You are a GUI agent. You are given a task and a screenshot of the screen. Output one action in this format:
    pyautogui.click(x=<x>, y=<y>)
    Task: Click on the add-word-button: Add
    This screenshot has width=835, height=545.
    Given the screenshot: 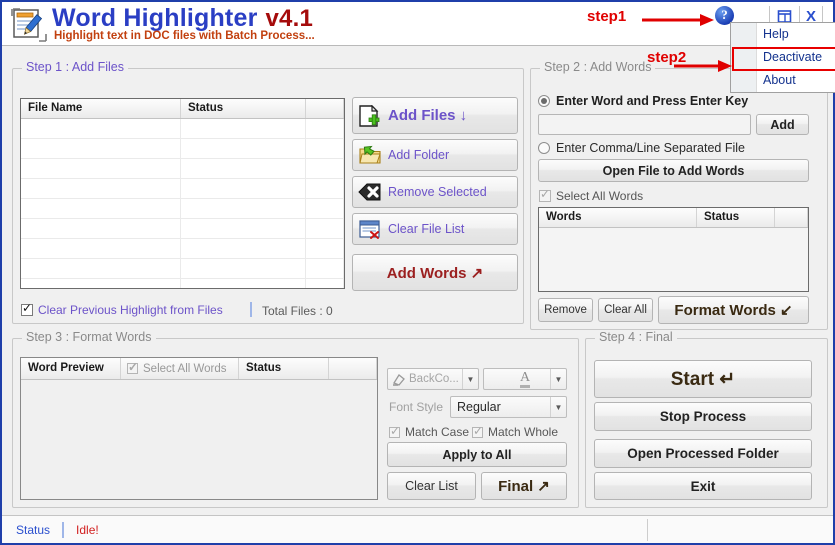 What is the action you would take?
    pyautogui.click(x=782, y=124)
    